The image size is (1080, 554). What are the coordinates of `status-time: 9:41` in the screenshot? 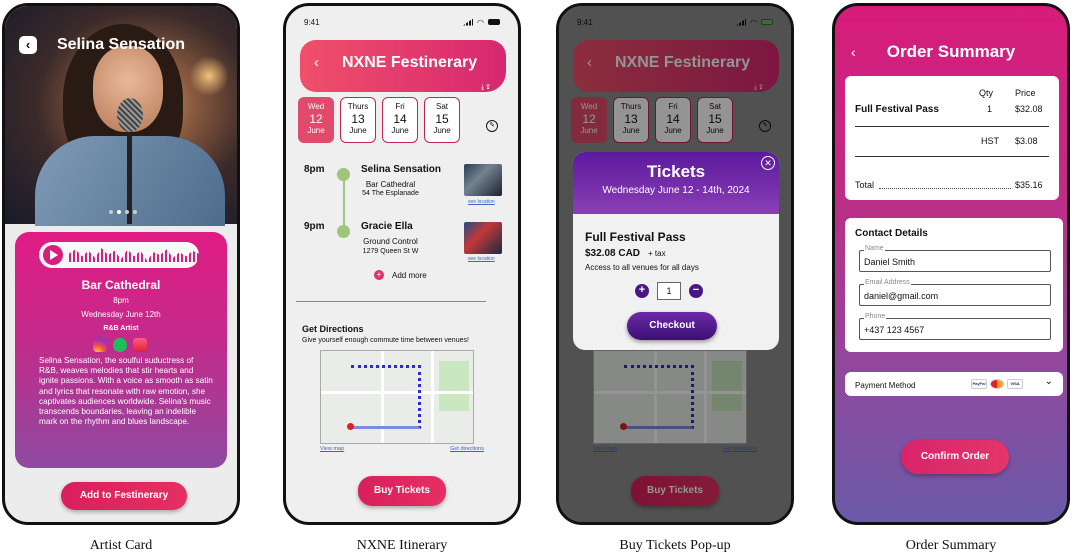 It's located at (312, 22).